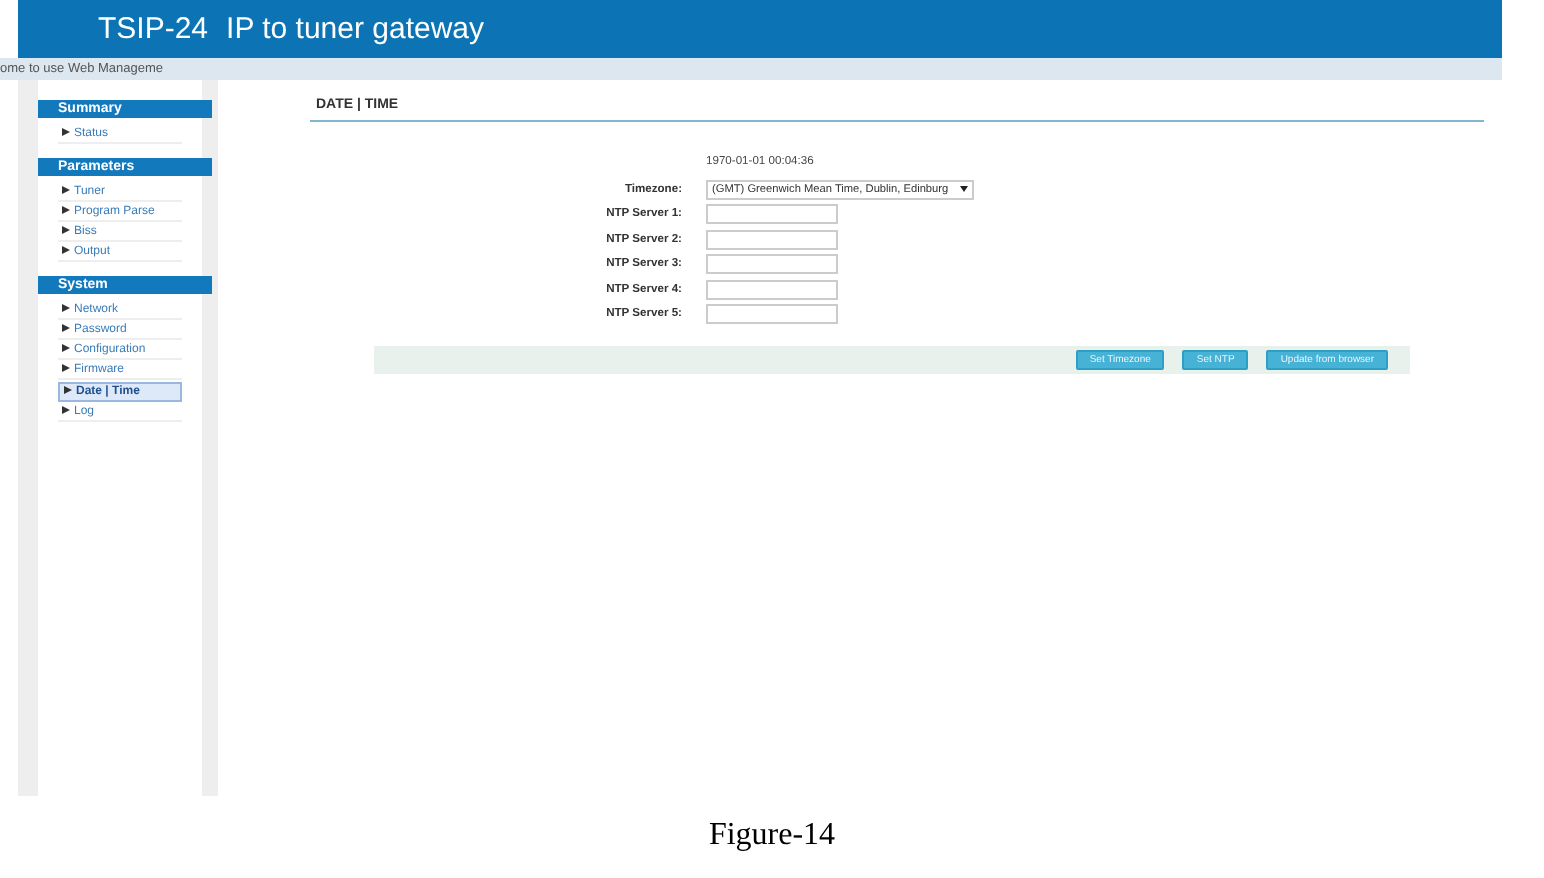  Describe the element at coordinates (772, 835) in the screenshot. I see `figure-caption: Figure-14` at that location.